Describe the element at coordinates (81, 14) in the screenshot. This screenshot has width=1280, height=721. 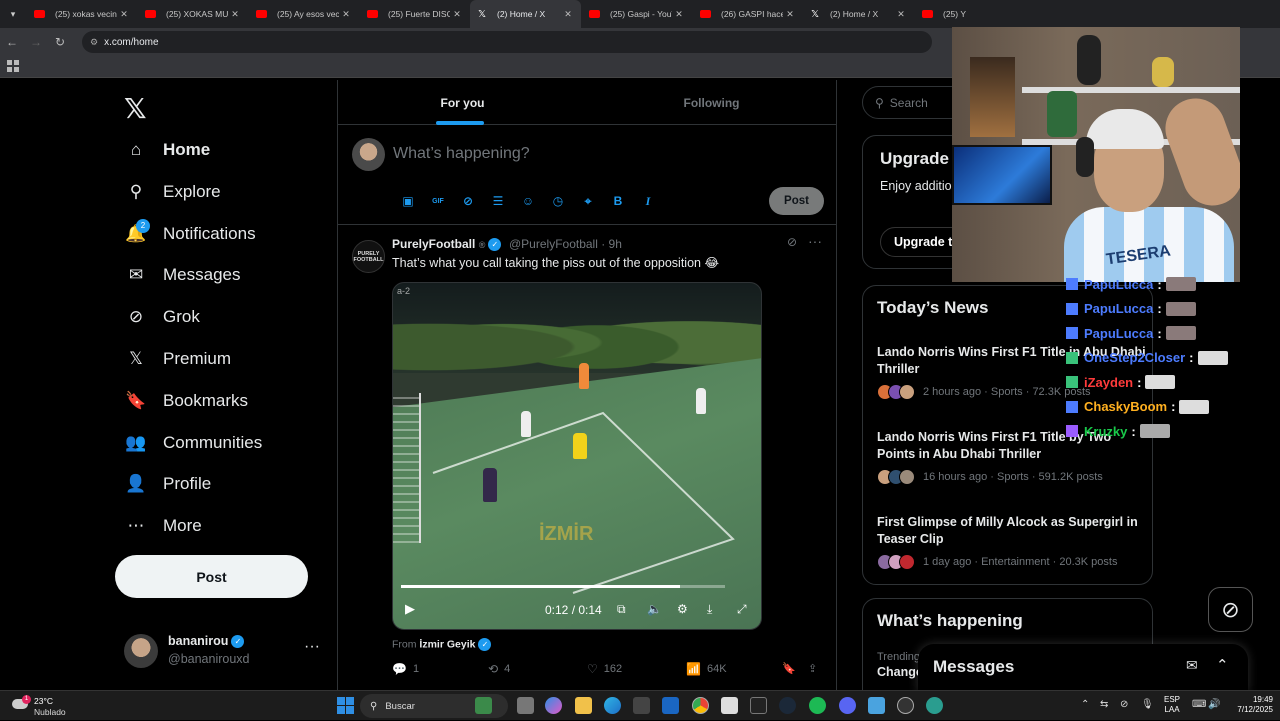
I see `browser-tab: (25) xokas vecino ✕` at that location.